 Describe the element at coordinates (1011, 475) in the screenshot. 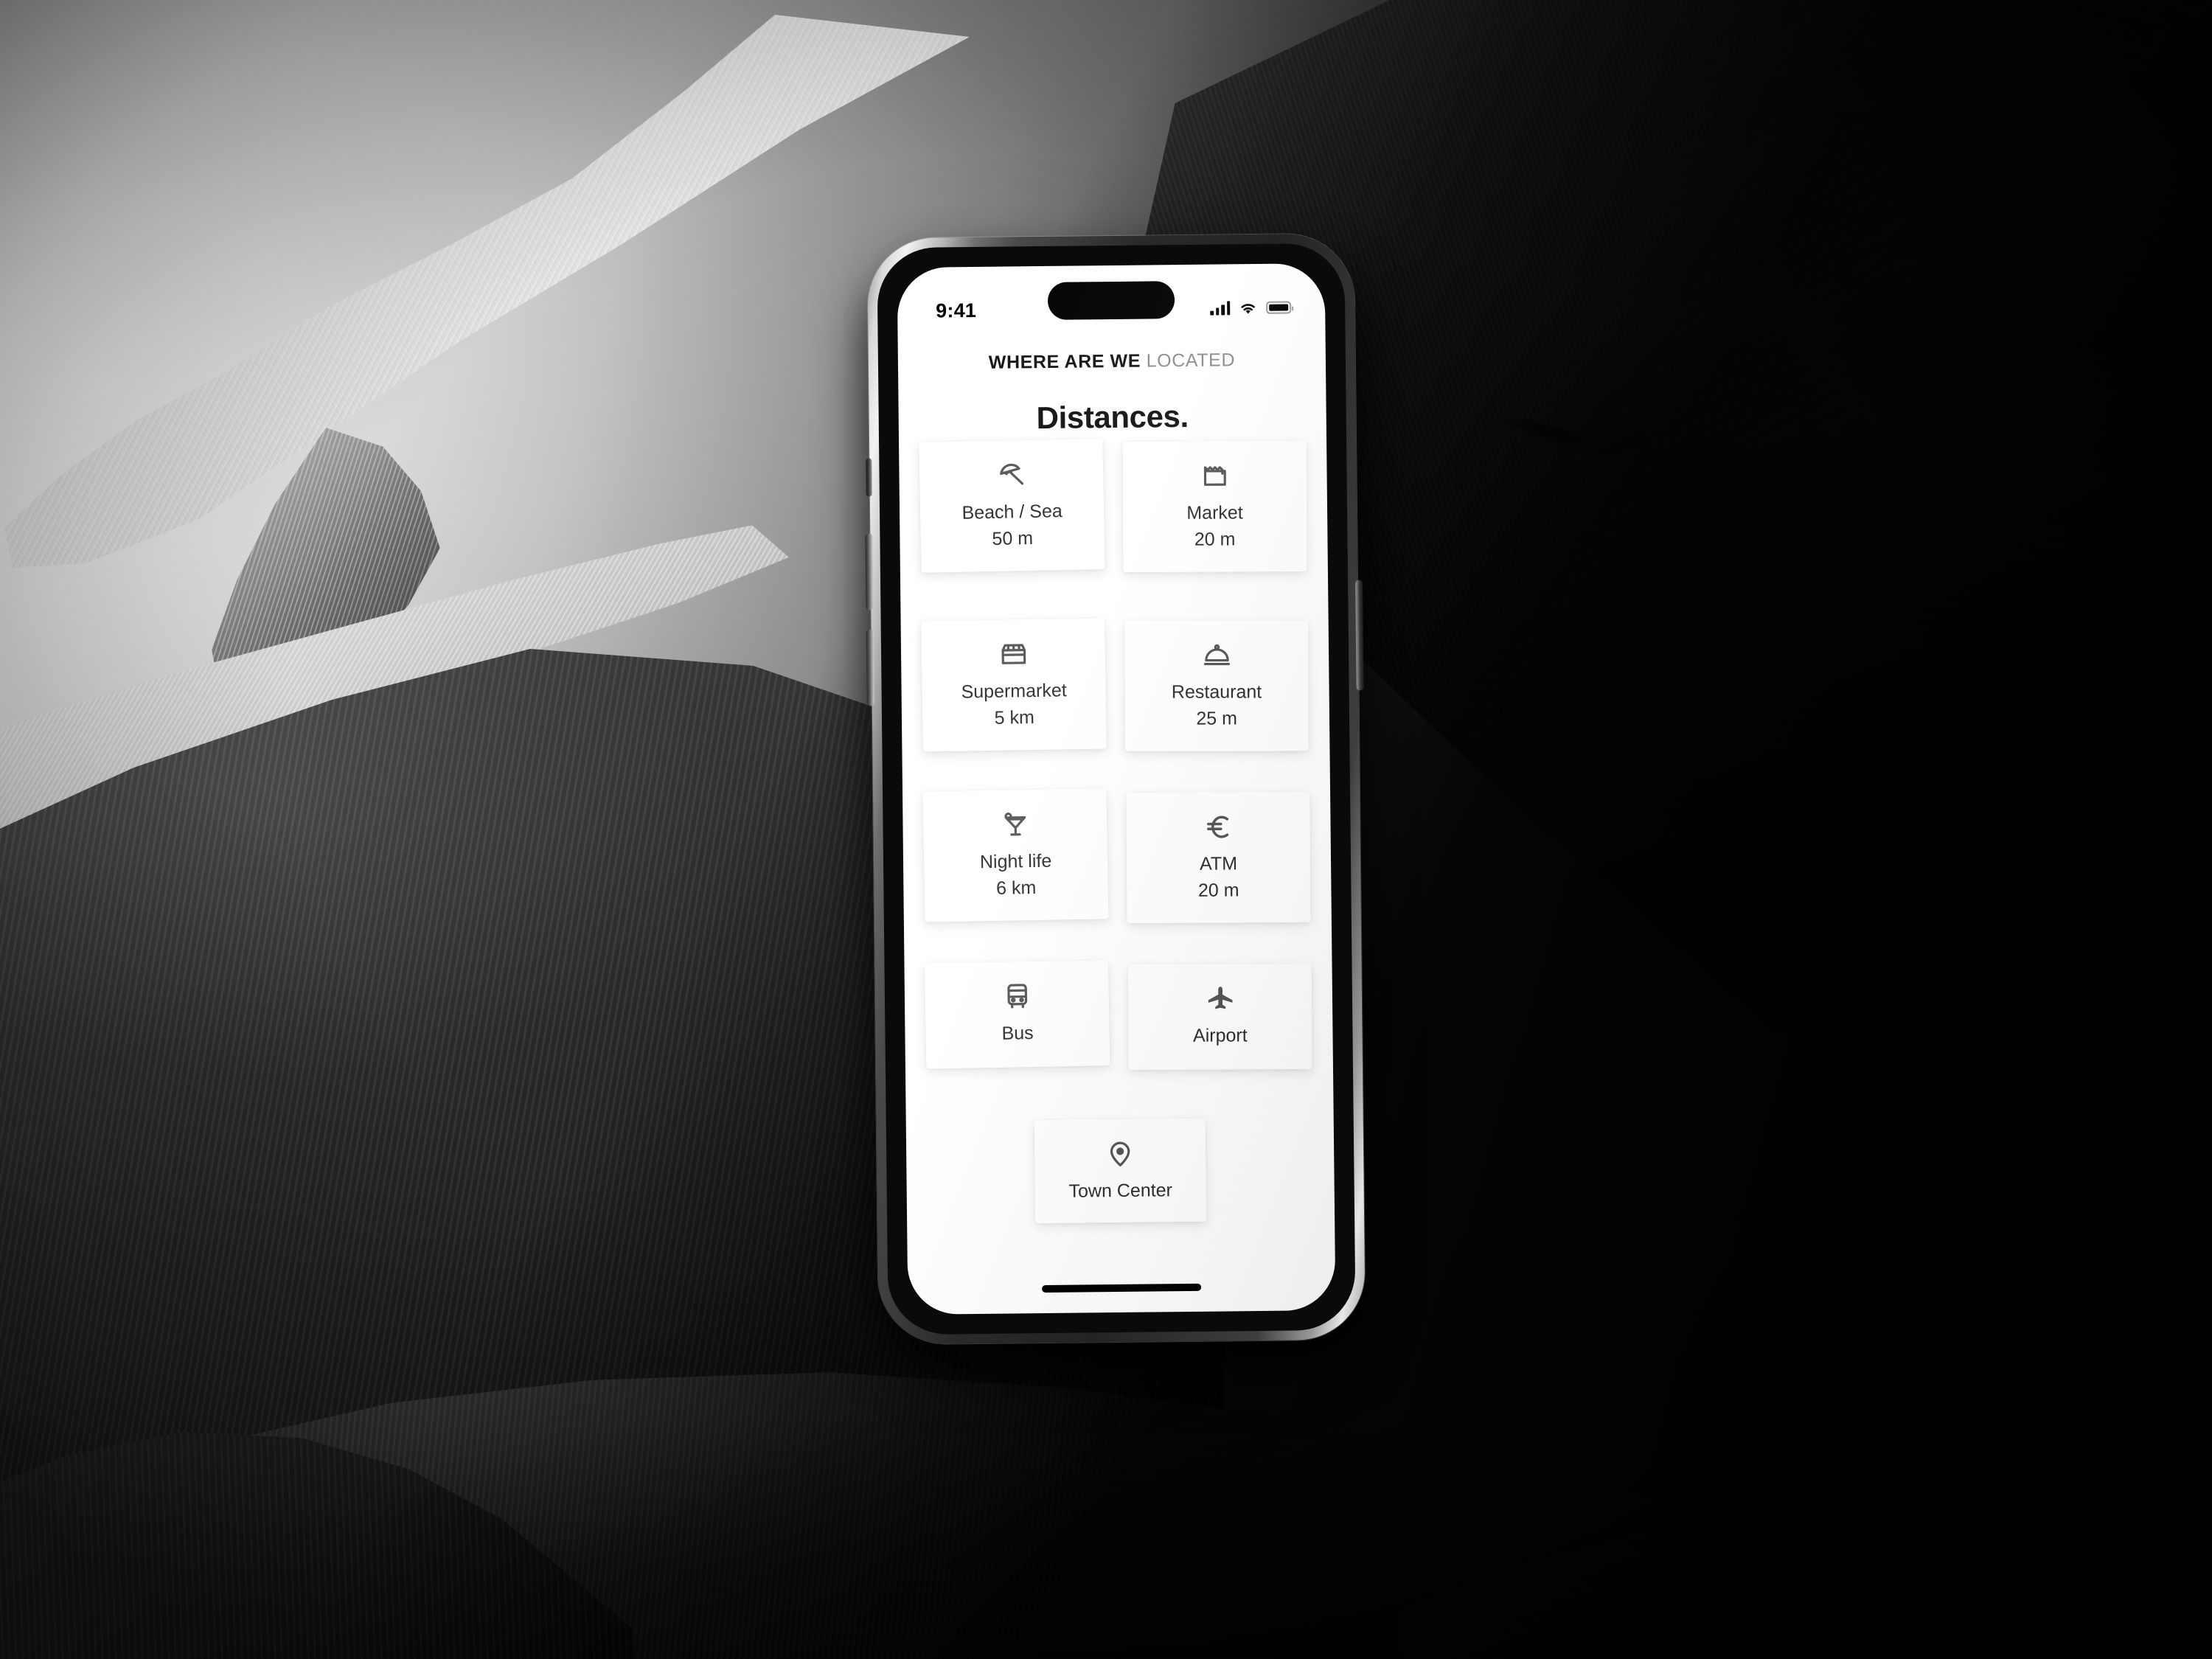

I see `beach-umbrella-icon` at that location.